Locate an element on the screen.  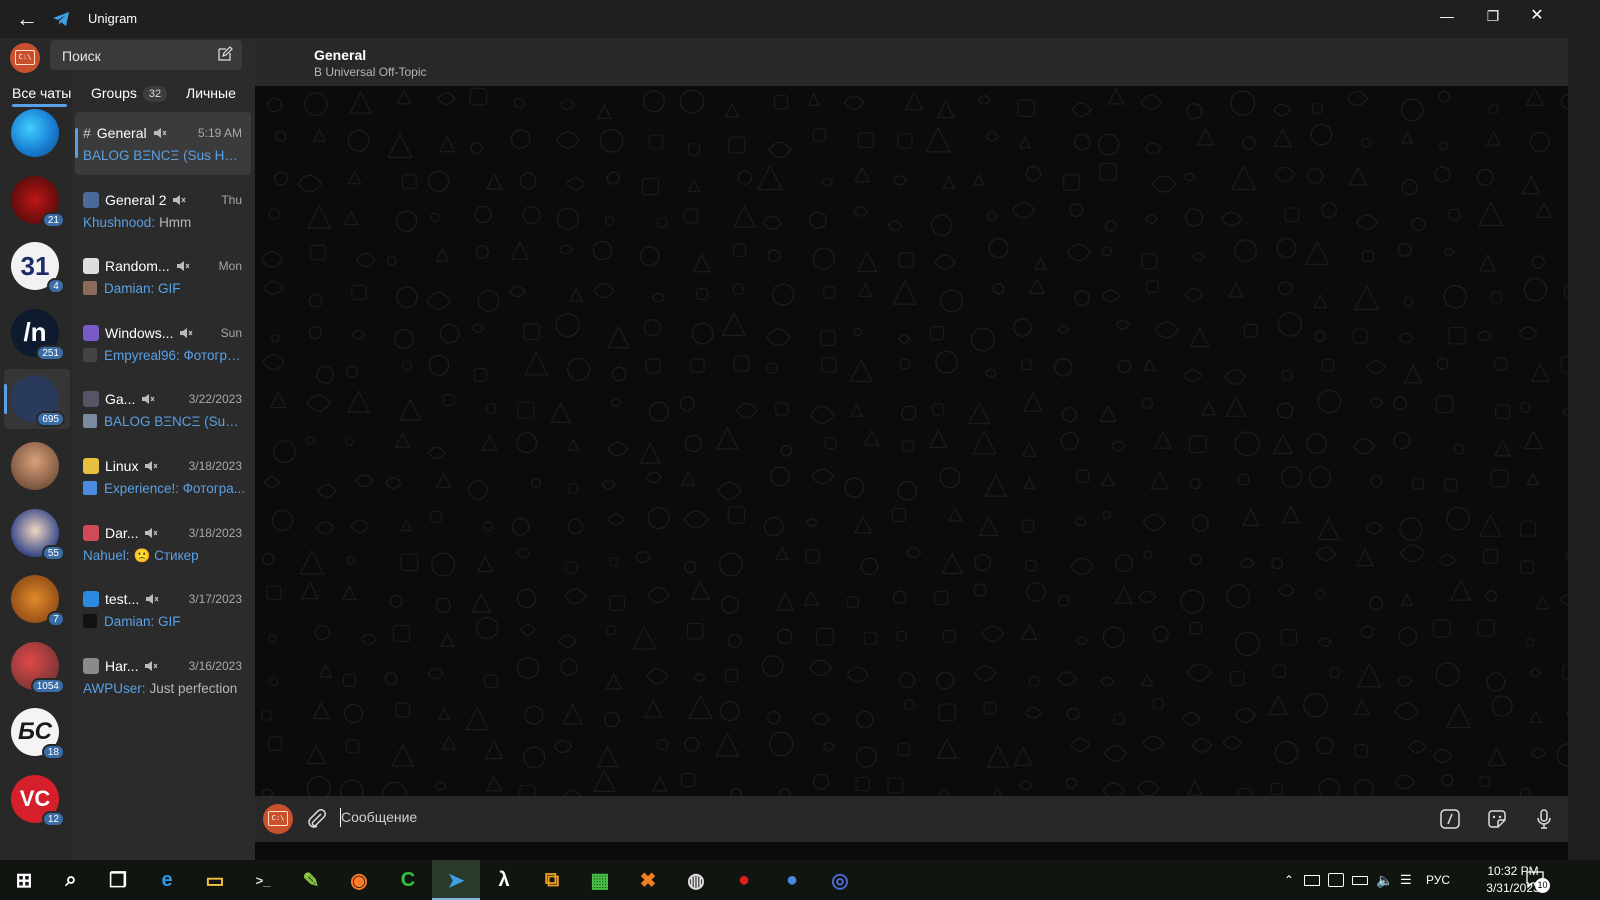
taskbar-camtasia-icon: C is located at coordinates (408, 880).